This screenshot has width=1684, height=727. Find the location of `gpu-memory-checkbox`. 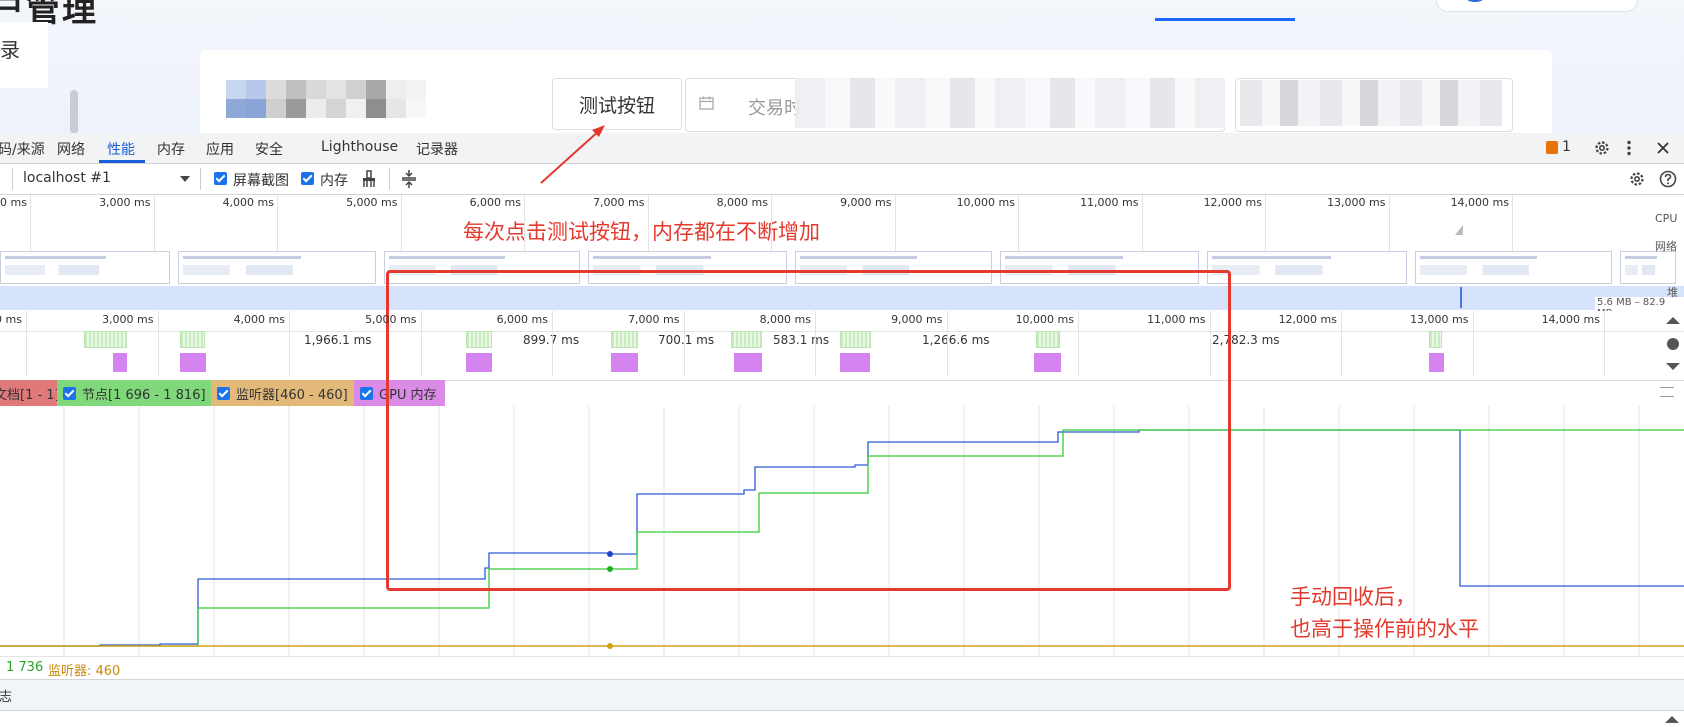

gpu-memory-checkbox is located at coordinates (366, 393).